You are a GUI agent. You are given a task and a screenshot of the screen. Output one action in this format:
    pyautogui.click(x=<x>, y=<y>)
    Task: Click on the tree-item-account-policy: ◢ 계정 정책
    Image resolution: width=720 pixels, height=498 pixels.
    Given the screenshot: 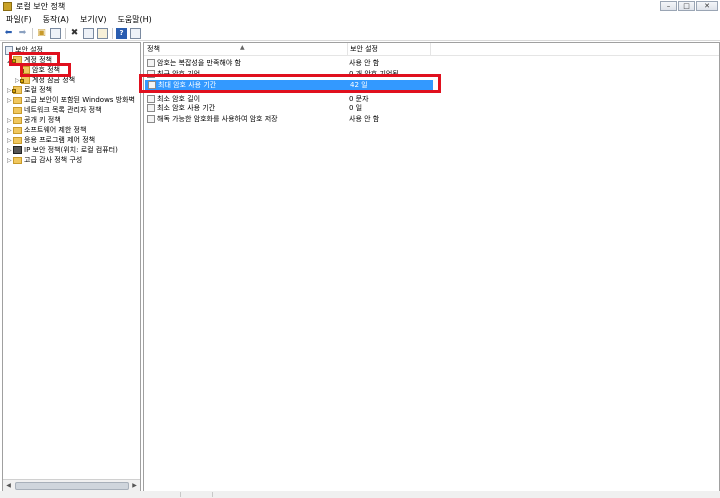 What is the action you would take?
    pyautogui.click(x=29, y=60)
    